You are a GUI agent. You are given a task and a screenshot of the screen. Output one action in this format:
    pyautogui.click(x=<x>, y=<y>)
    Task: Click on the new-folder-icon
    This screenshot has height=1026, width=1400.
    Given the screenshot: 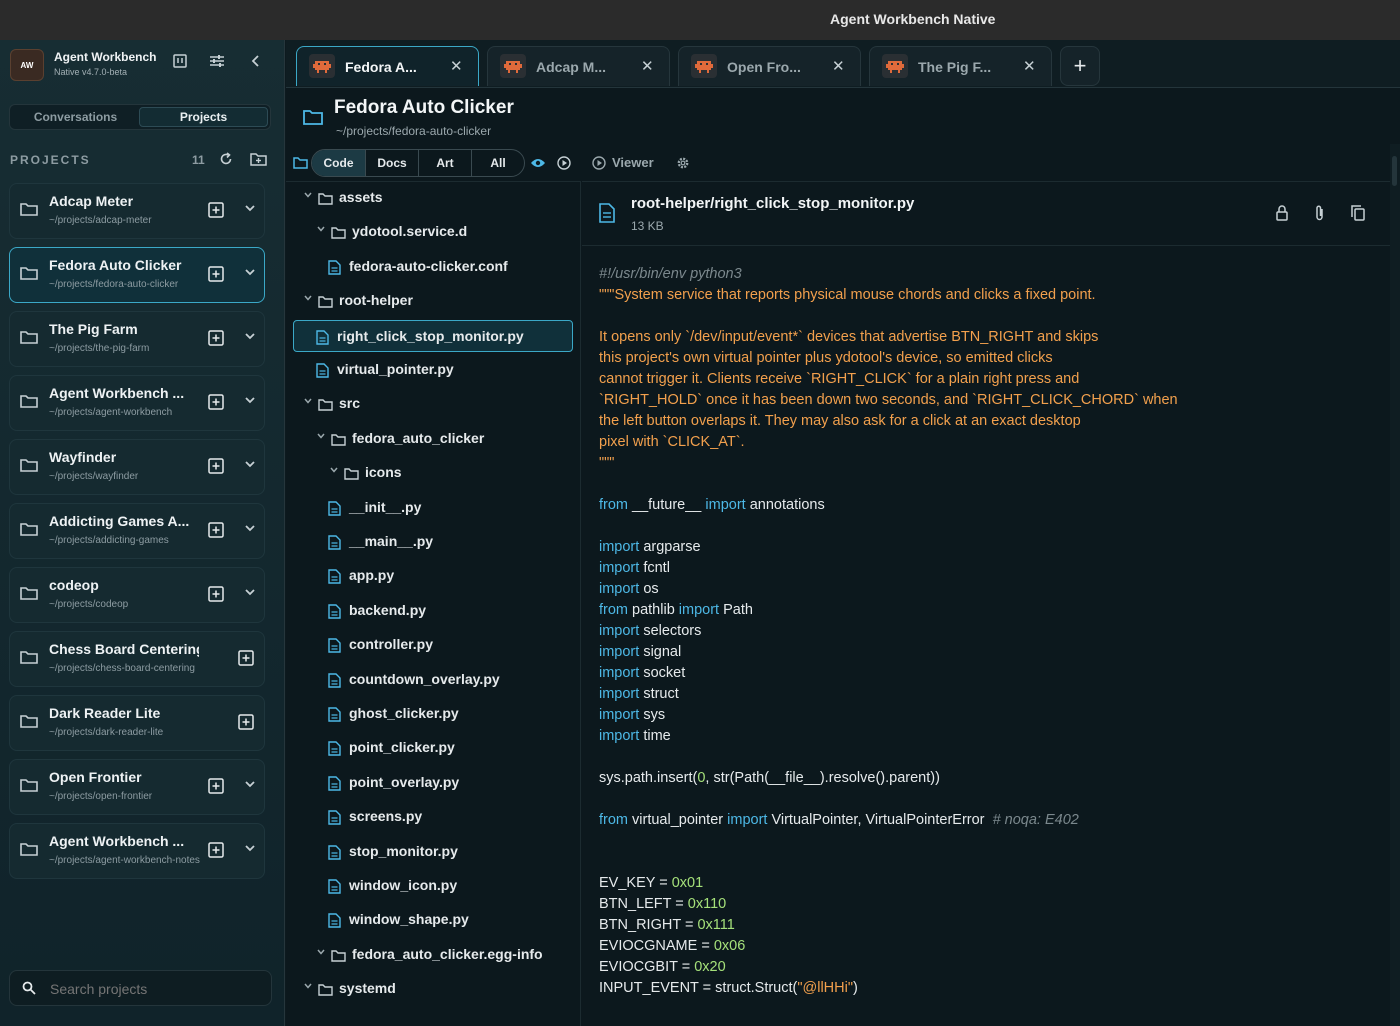 What is the action you would take?
    pyautogui.click(x=258, y=161)
    